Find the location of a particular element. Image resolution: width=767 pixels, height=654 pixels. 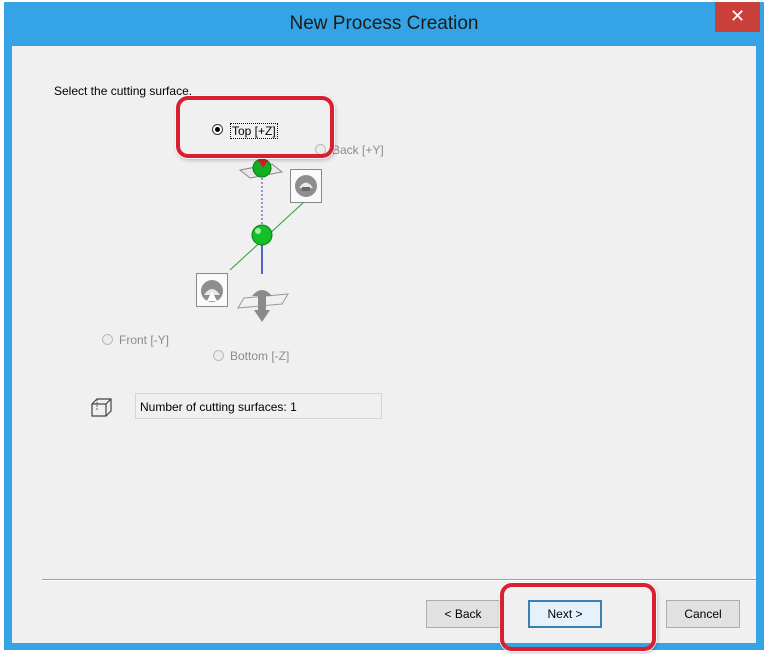

radio-front-label: Front [-Y] is located at coordinates (144, 340).